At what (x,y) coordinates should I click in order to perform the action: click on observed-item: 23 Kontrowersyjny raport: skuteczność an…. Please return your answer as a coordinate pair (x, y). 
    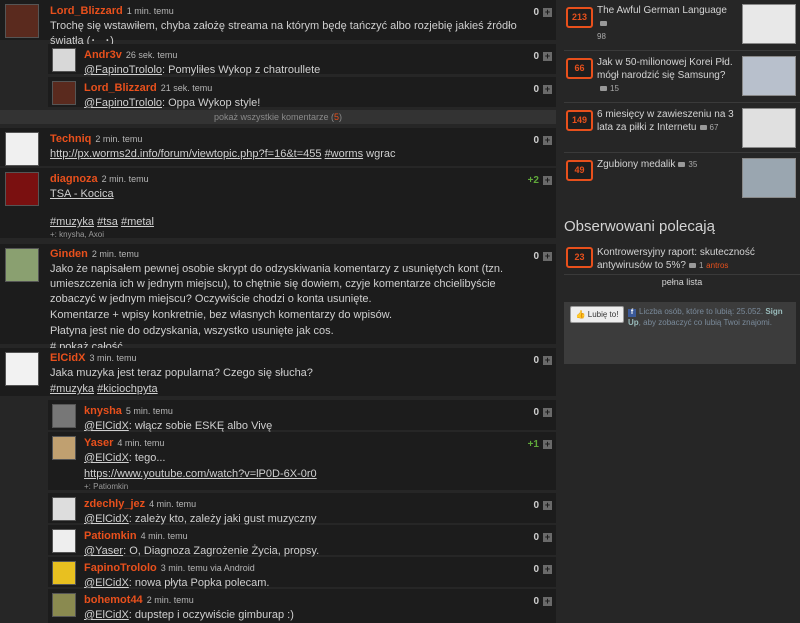
    Looking at the image, I should click on (682, 259).